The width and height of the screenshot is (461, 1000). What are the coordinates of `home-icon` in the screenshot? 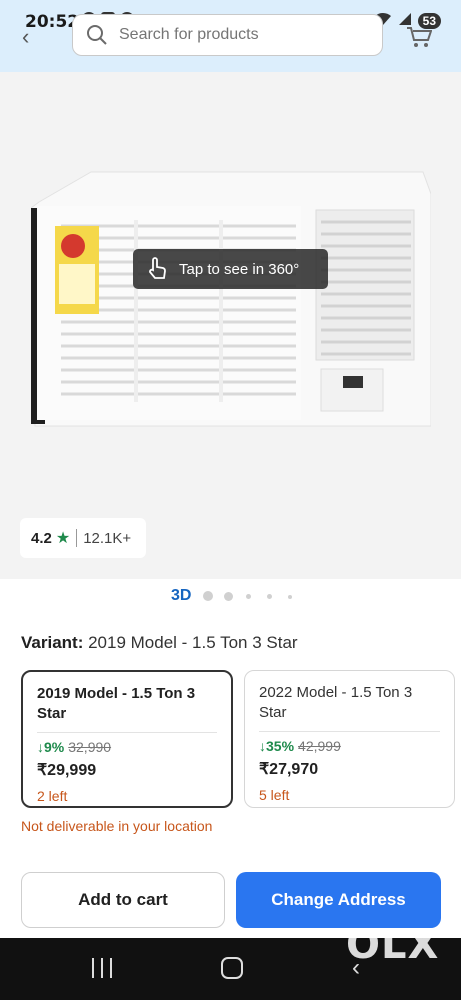 It's located at (232, 968).